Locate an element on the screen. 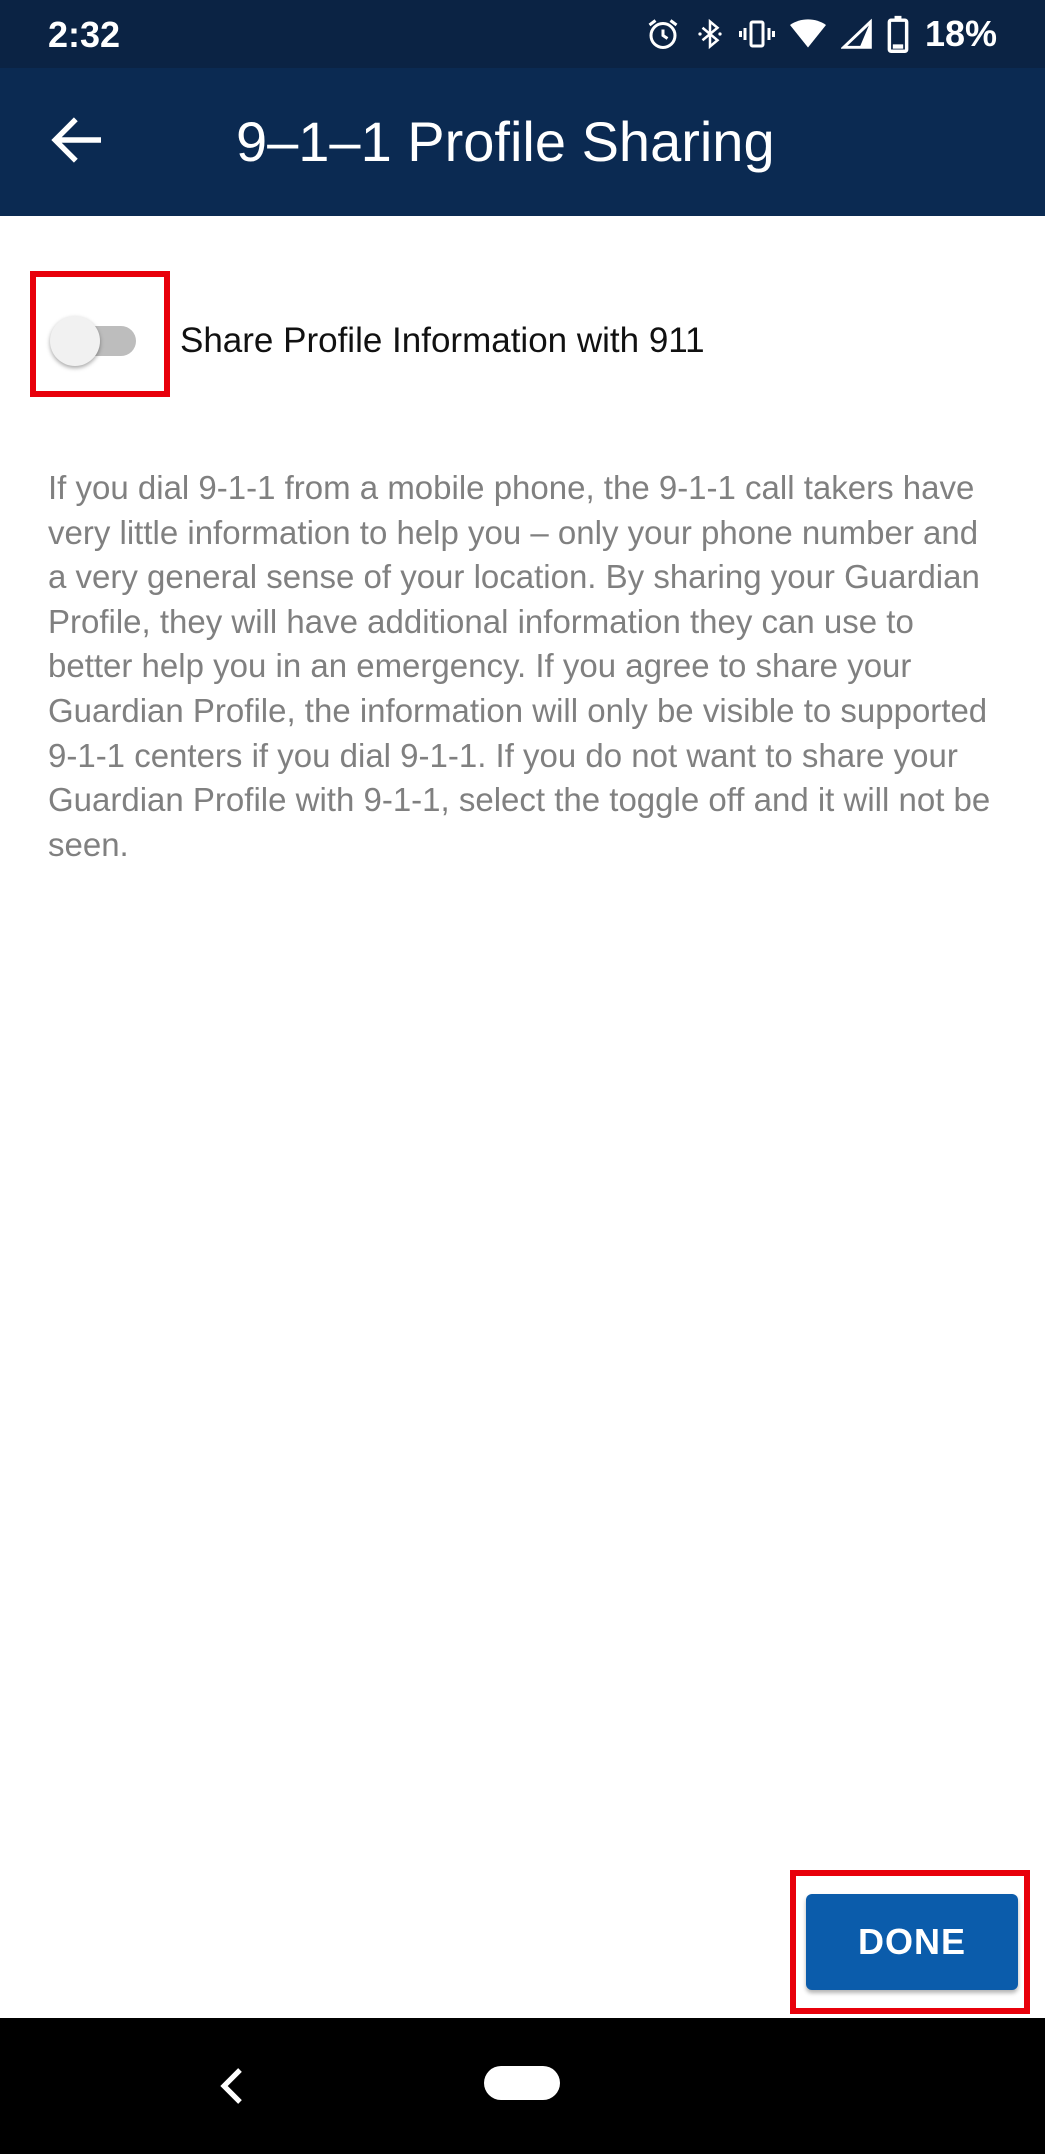 The height and width of the screenshot is (2154, 1045). battery-icon is located at coordinates (898, 34).